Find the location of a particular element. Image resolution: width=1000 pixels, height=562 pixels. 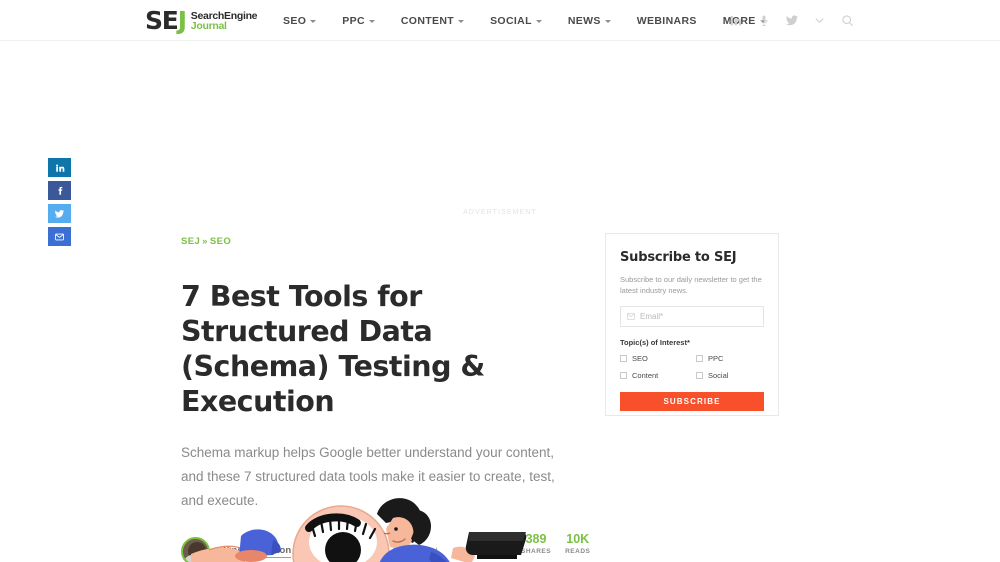

site-logo: SEJ SearchEngine Journal is located at coordinates (201, 20).